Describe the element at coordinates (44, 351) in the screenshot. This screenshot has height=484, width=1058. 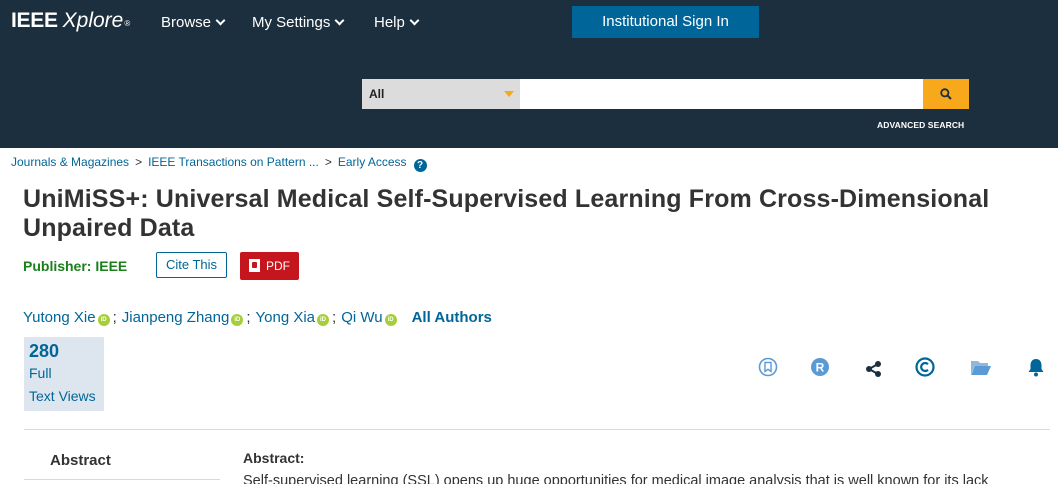
I see `views-count: 280` at that location.